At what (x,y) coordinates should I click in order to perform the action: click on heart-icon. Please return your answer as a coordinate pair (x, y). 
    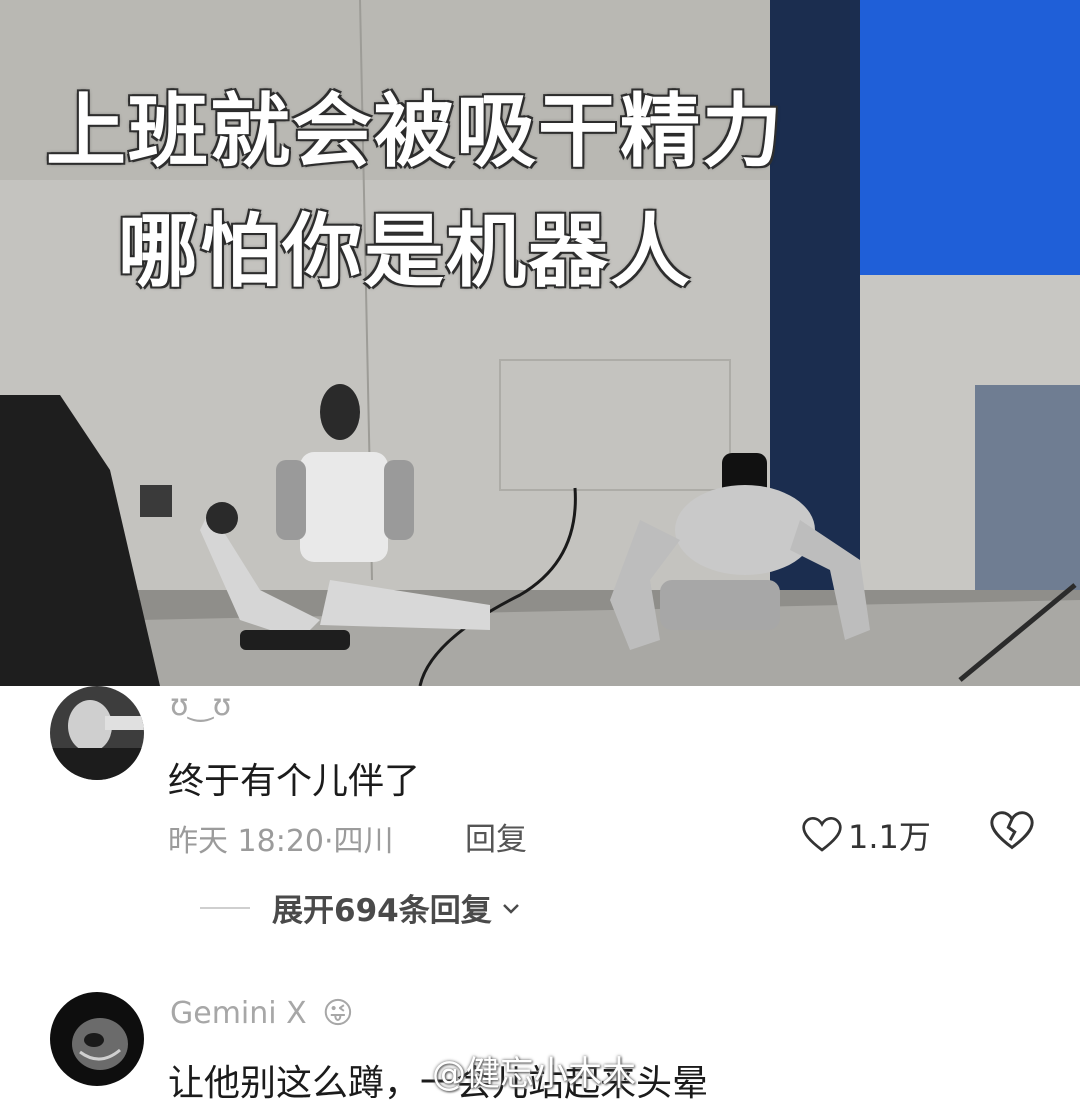
    Looking at the image, I should click on (822, 834).